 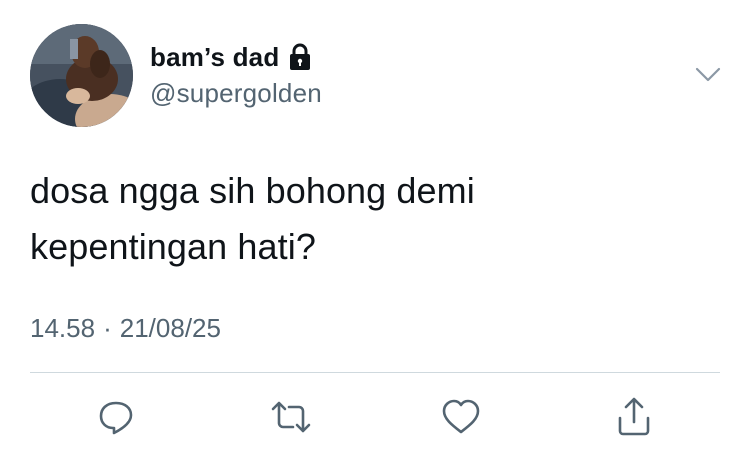 I want to click on share-button, so click(x=634, y=417).